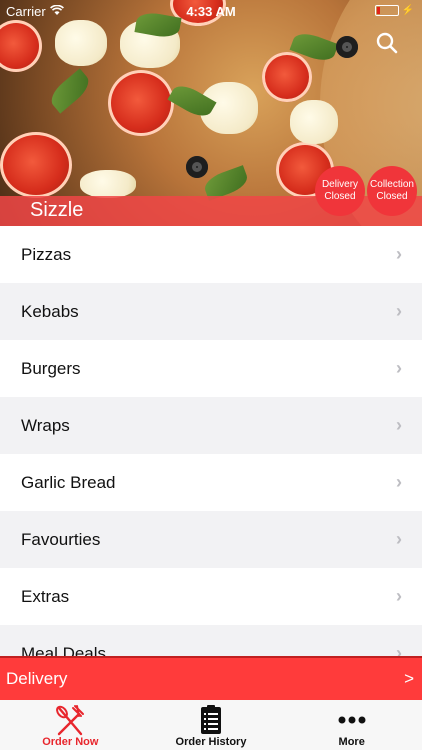 The height and width of the screenshot is (750, 422). Describe the element at coordinates (70, 91) in the screenshot. I see `basil-leaf` at that location.